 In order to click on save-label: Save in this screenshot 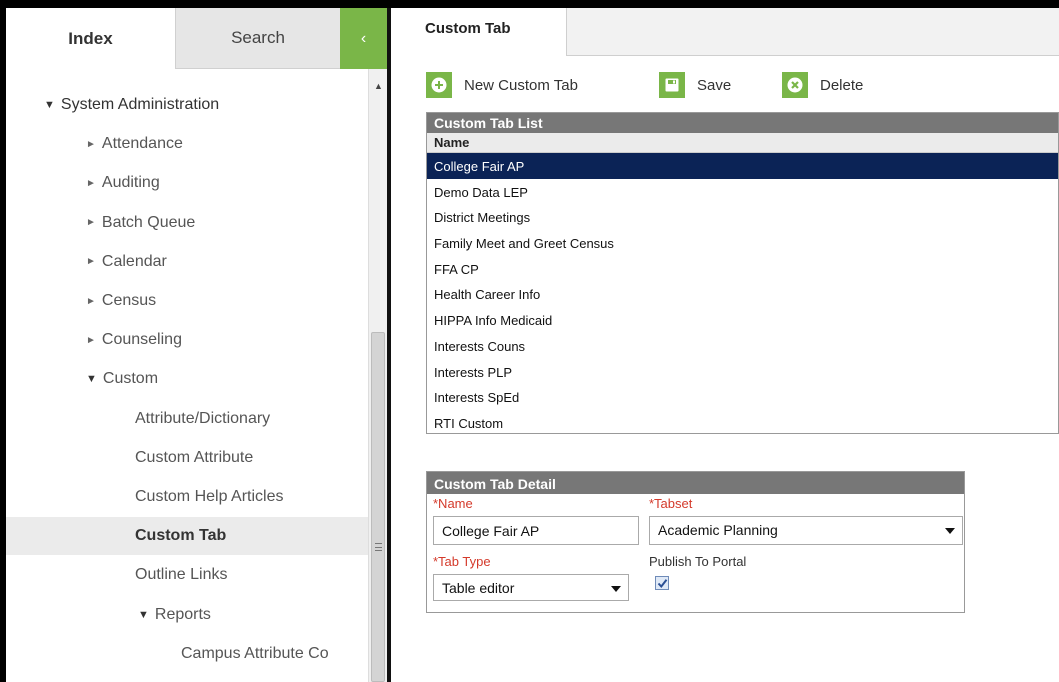, I will do `click(714, 85)`.